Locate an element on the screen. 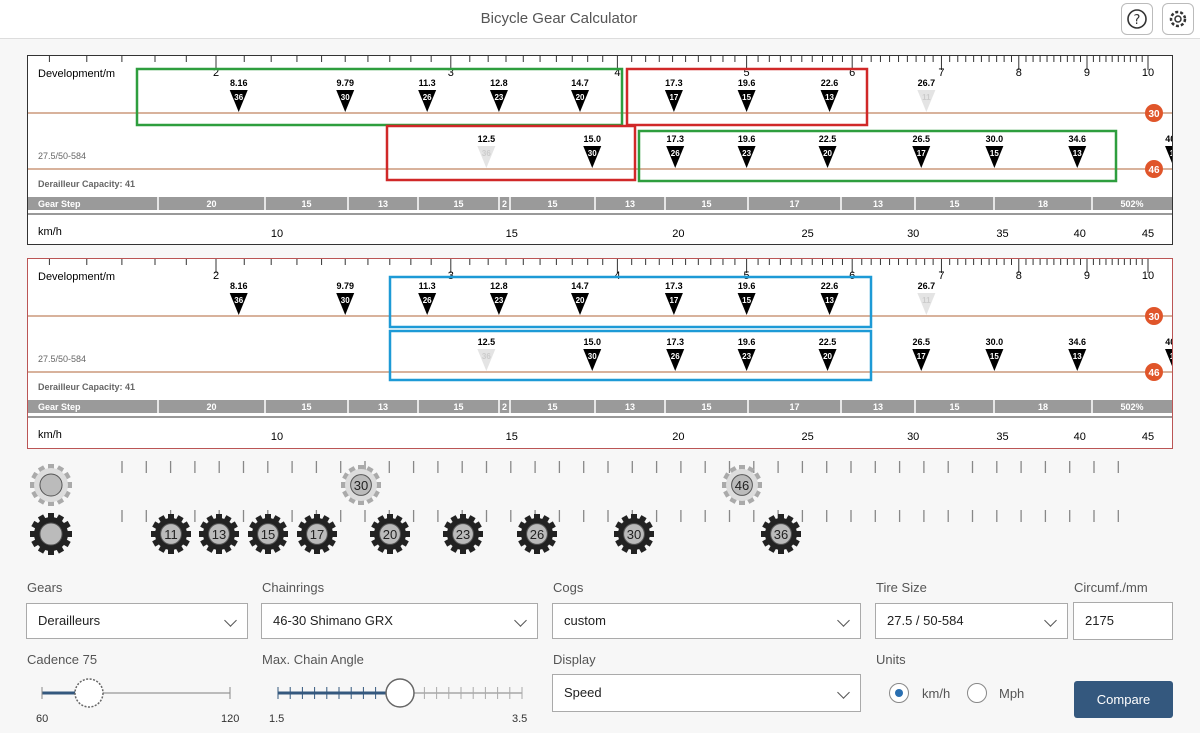 This screenshot has width=1200, height=733. speed-tick-label: 30 is located at coordinates (913, 437).